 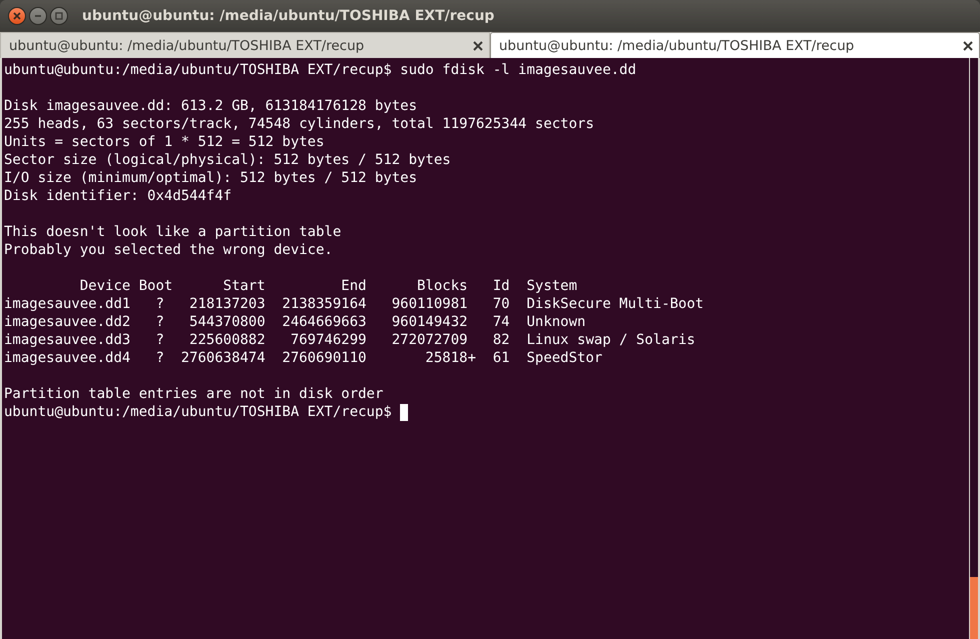 What do you see at coordinates (194, 394) in the screenshot?
I see `terminal-line: Partition table entries are not in disk order` at bounding box center [194, 394].